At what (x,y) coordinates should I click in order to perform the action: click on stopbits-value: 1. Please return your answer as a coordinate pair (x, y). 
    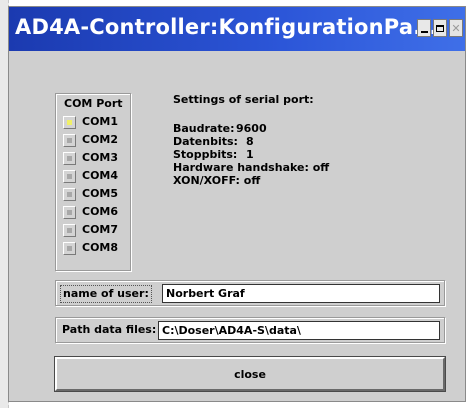
    Looking at the image, I should click on (250, 154).